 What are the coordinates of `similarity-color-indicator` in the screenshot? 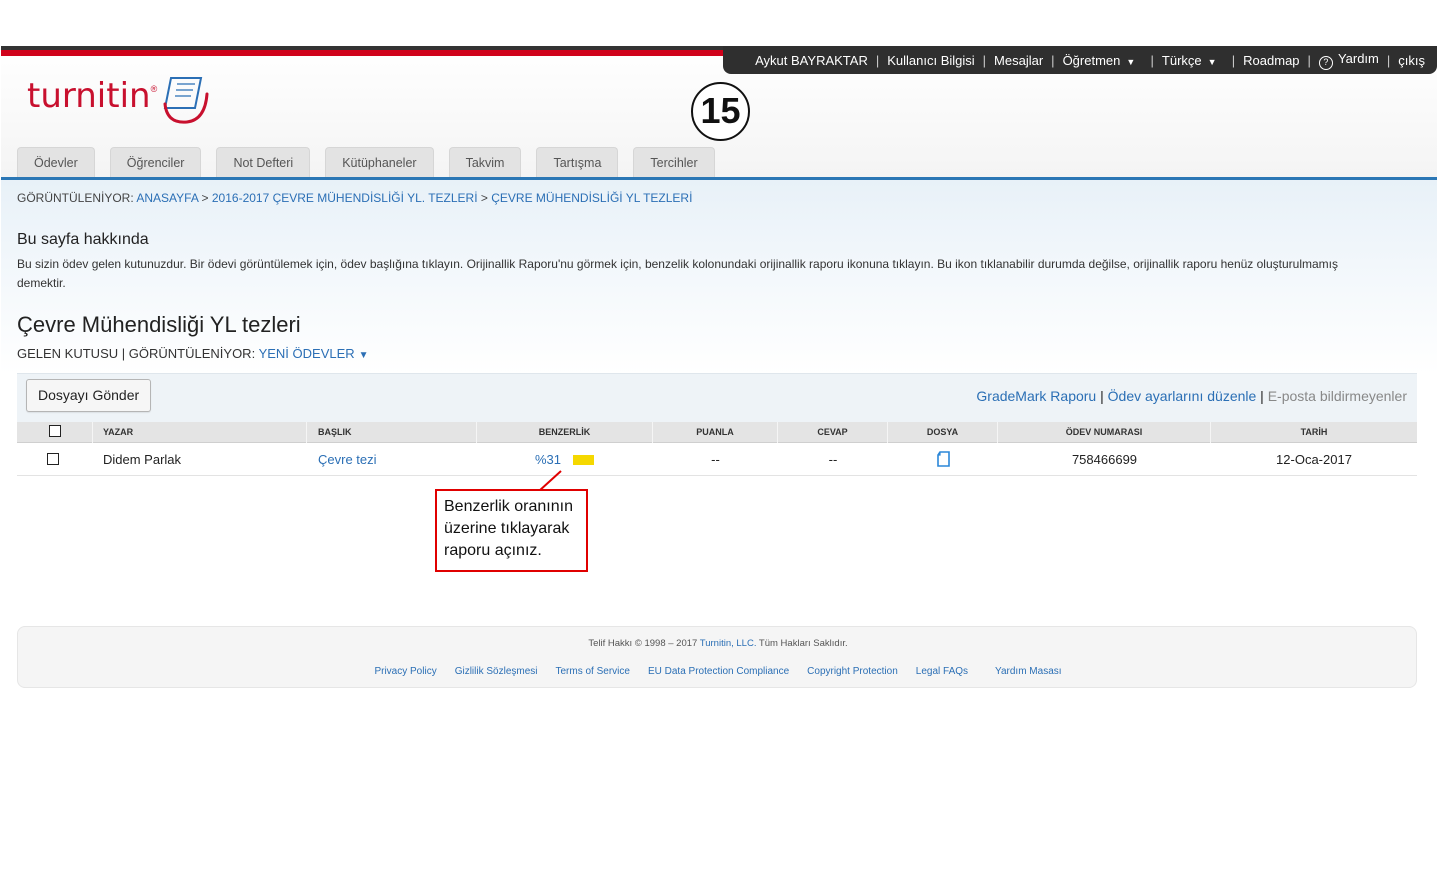 It's located at (584, 460).